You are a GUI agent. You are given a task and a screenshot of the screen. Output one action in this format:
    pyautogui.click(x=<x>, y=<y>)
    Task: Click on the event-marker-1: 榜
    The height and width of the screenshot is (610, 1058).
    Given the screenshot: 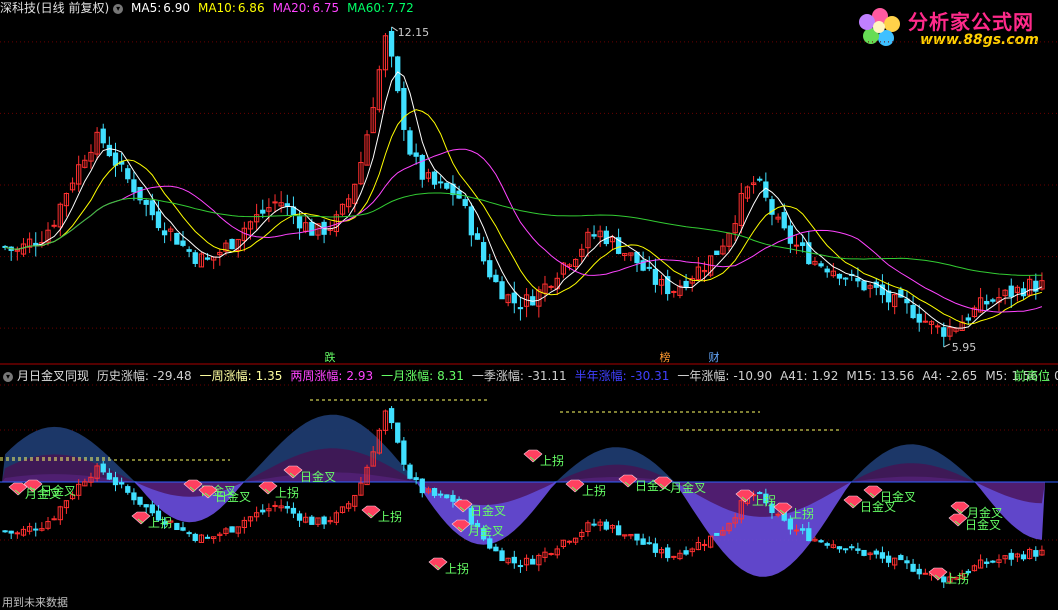 What is the action you would take?
    pyautogui.click(x=665, y=357)
    